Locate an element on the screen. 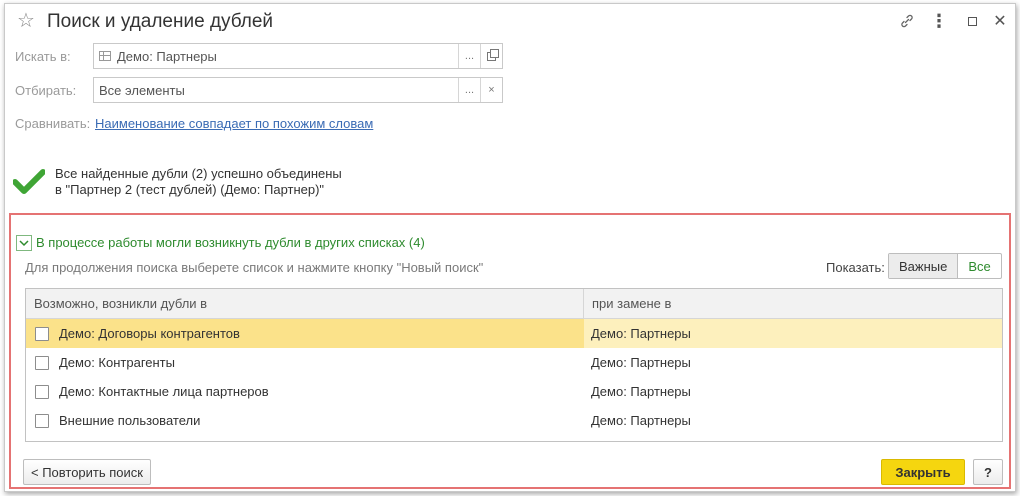 The width and height of the screenshot is (1020, 496). title-bar: ☆ Поиск и удаление дублей ⋮ ✕ is located at coordinates (510, 22).